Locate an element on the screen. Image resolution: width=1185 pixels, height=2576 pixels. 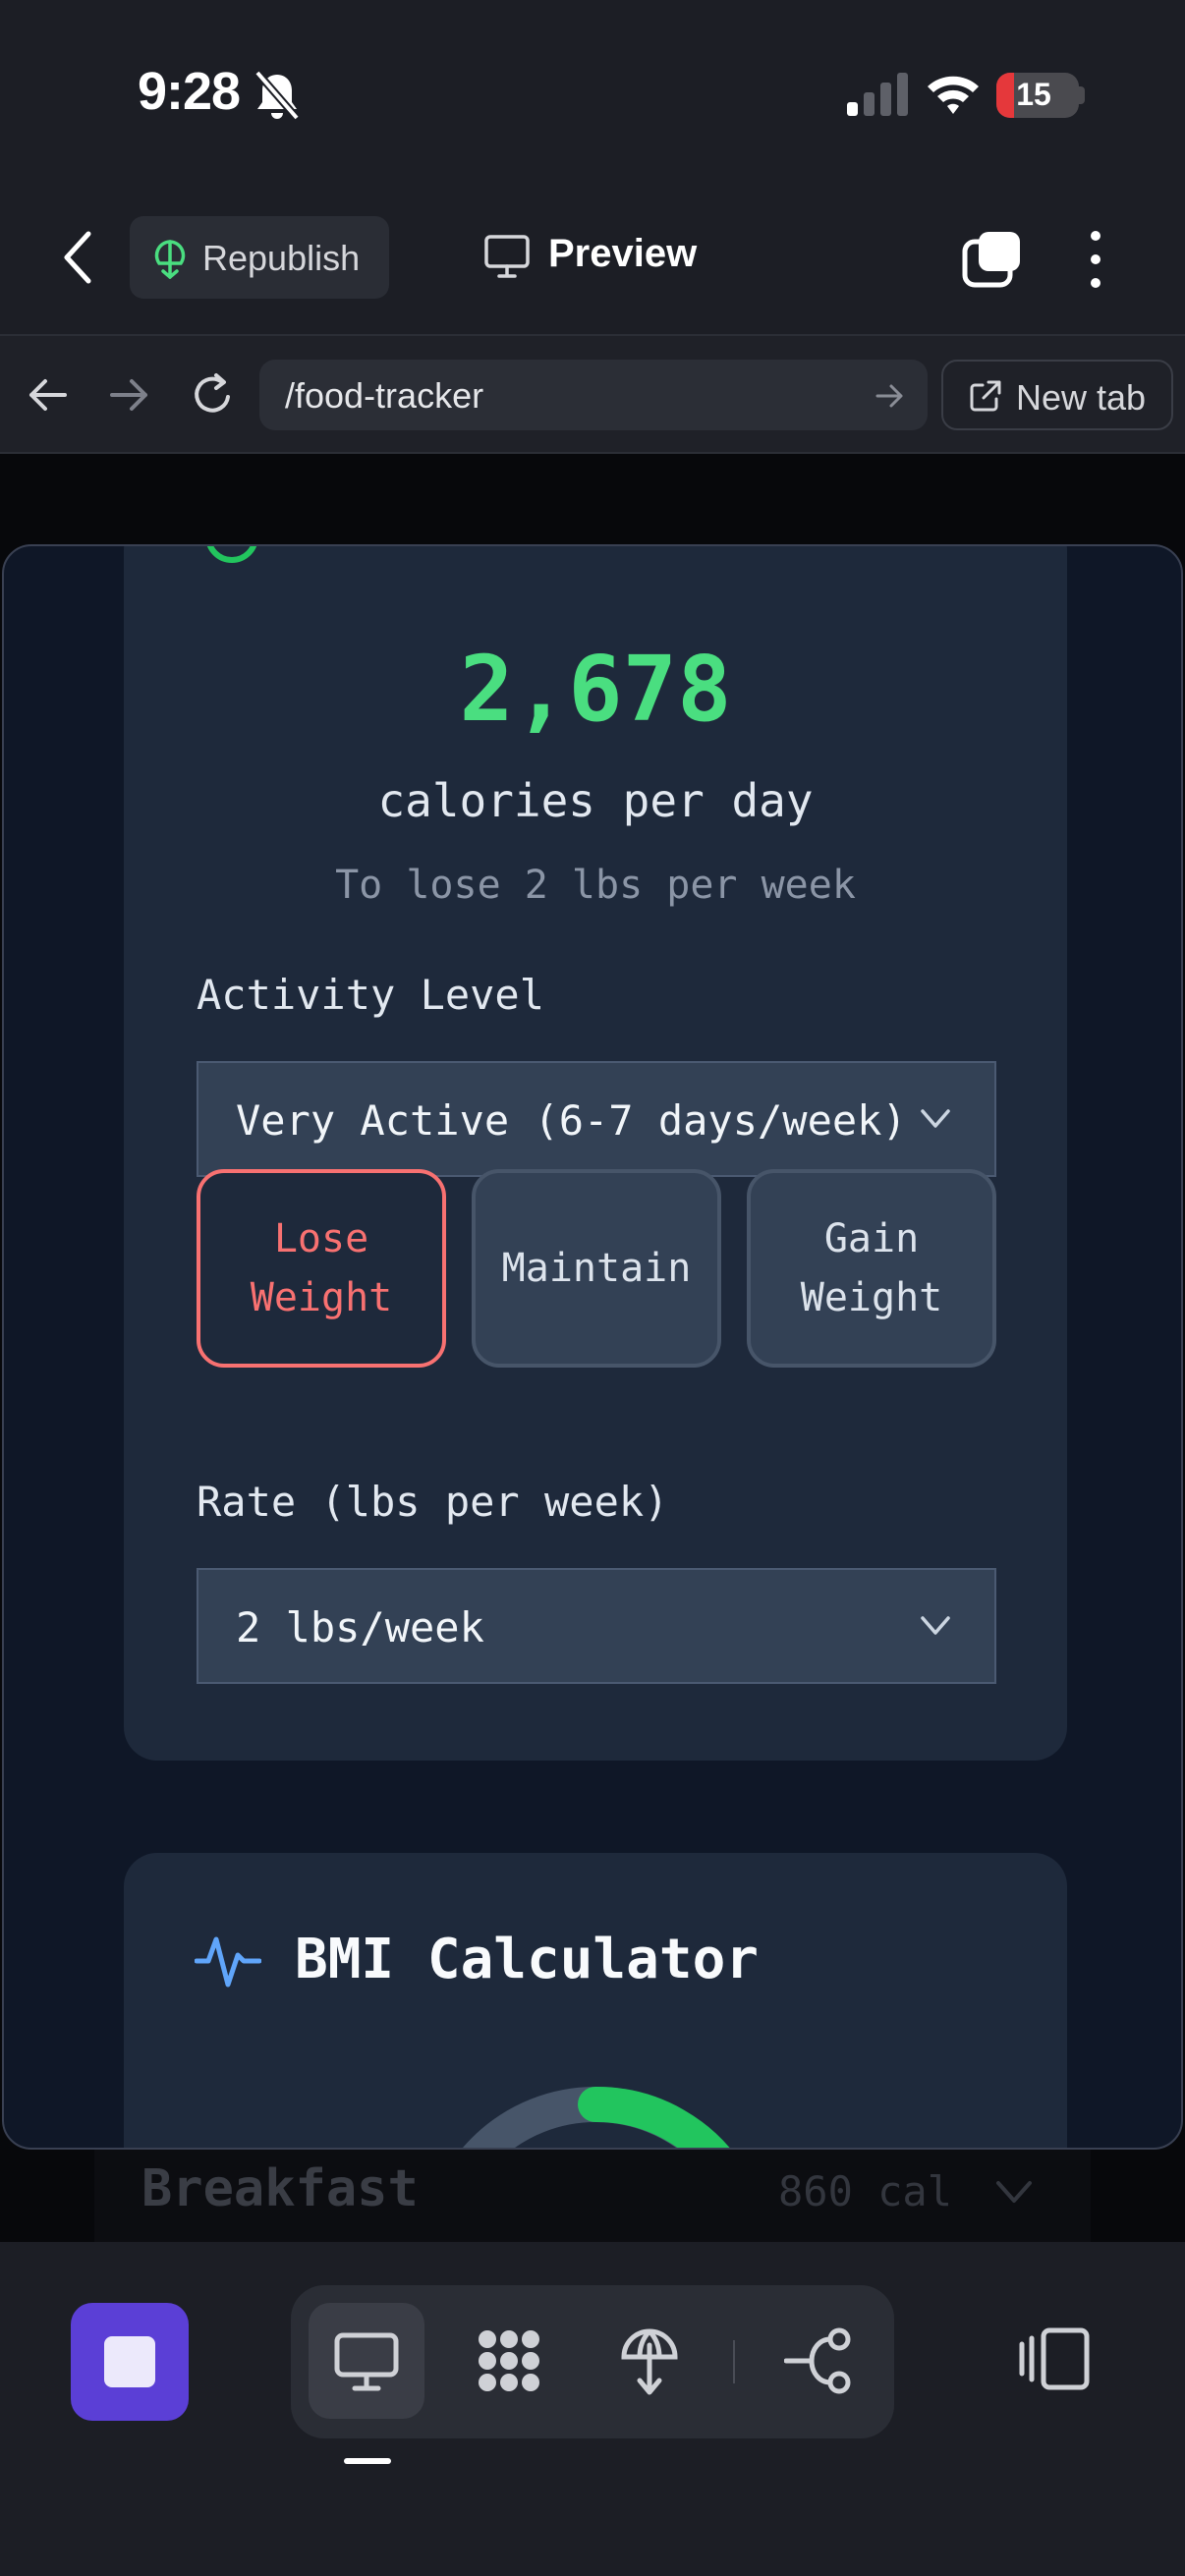
rate-select: 2 lbs/week is located at coordinates (596, 1626).